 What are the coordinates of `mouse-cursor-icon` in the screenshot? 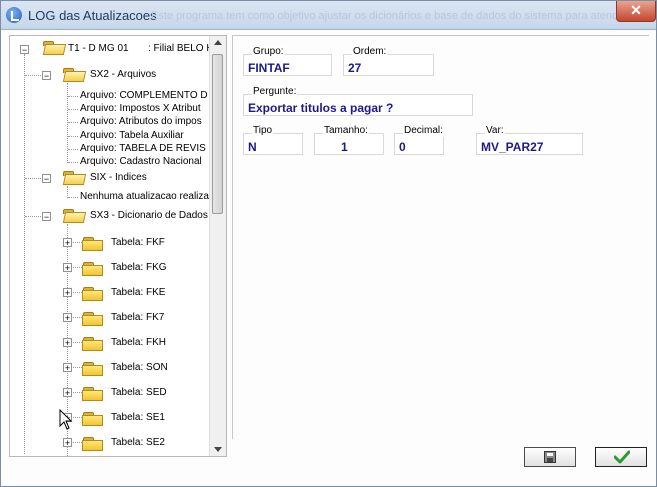 It's located at (66, 419).